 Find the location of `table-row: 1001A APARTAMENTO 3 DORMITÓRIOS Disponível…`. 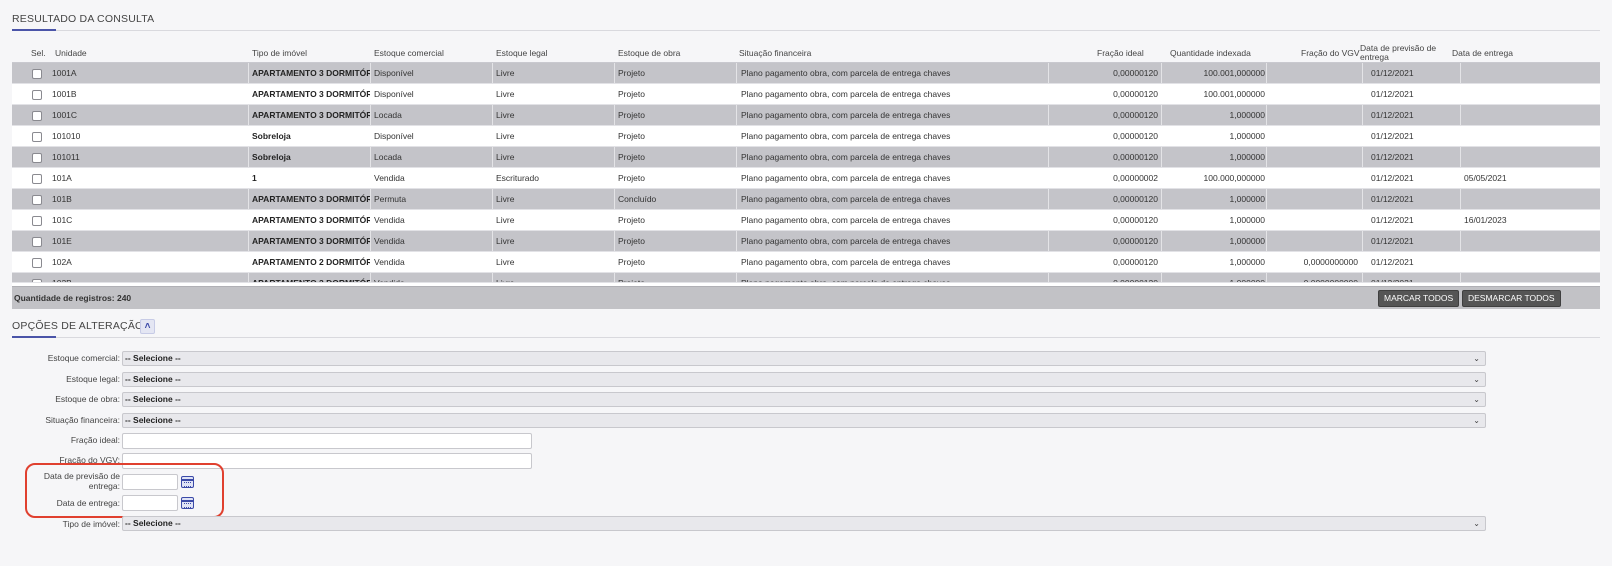

table-row: 1001A APARTAMENTO 3 DORMITÓRIOS Disponível… is located at coordinates (806, 73).